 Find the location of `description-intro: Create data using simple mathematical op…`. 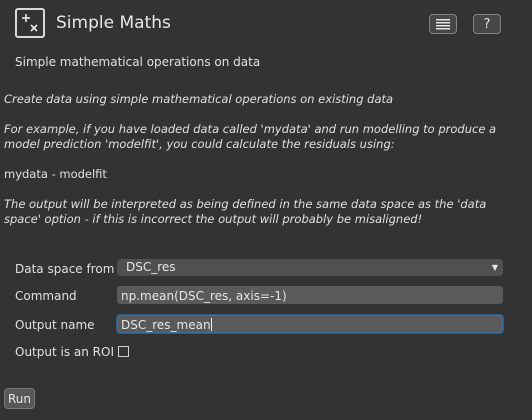

description-intro: Create data using simple mathematical op… is located at coordinates (199, 99).